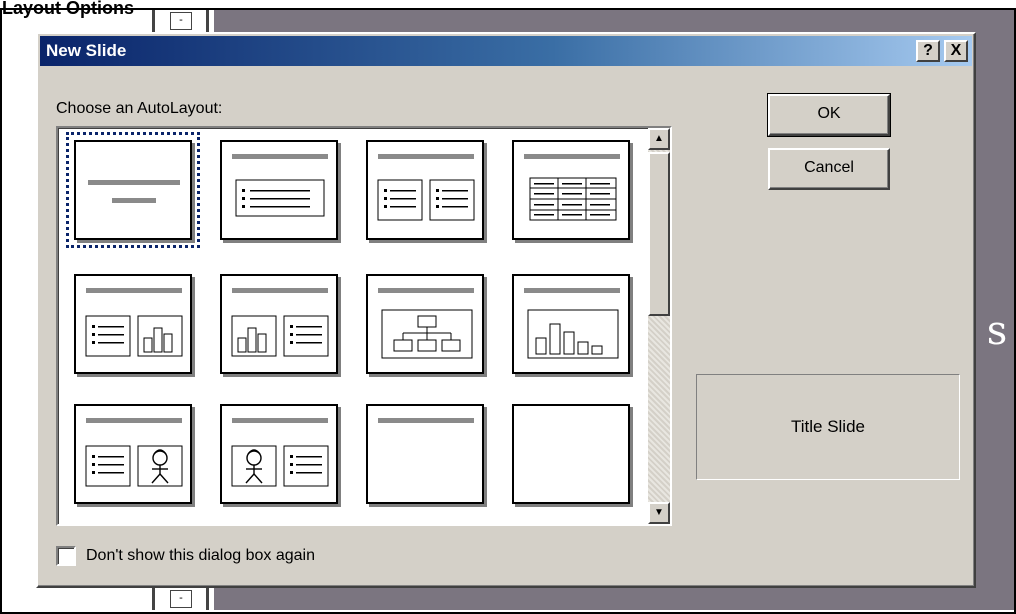 The image size is (1016, 614). I want to click on blank-layout-icon, so click(573, 456).